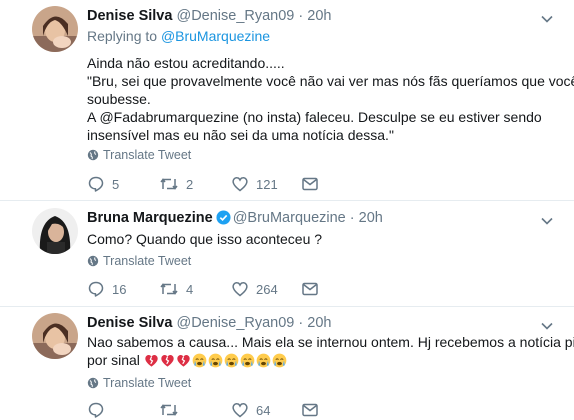 This screenshot has height=420, width=574. Describe the element at coordinates (190, 184) in the screenshot. I see `retweet-count: 2` at that location.